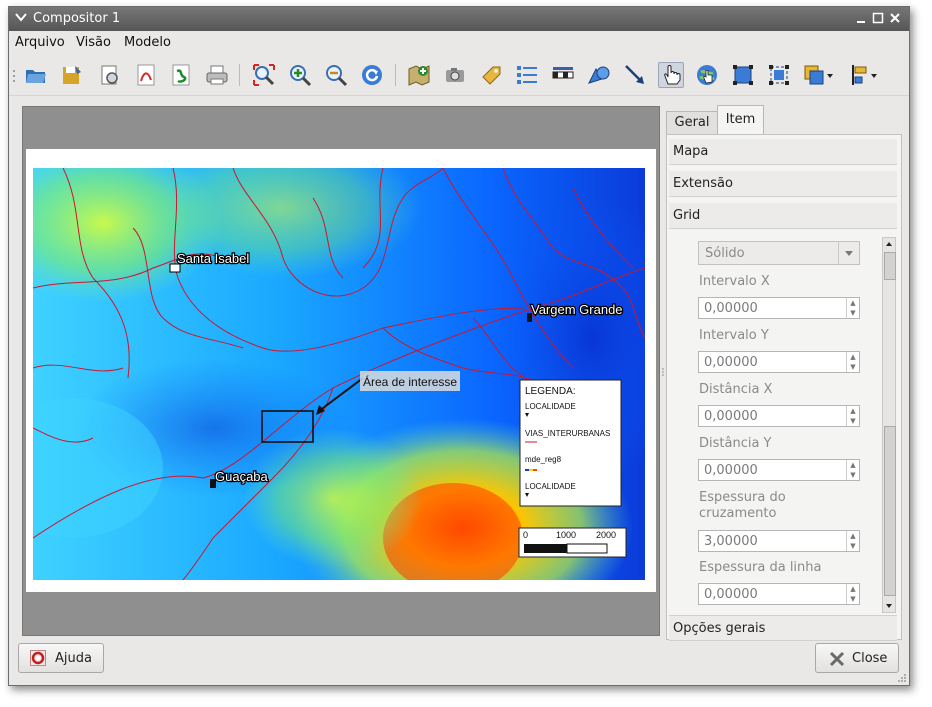  Describe the element at coordinates (707, 75) in the screenshot. I see `move-content-icon` at that location.